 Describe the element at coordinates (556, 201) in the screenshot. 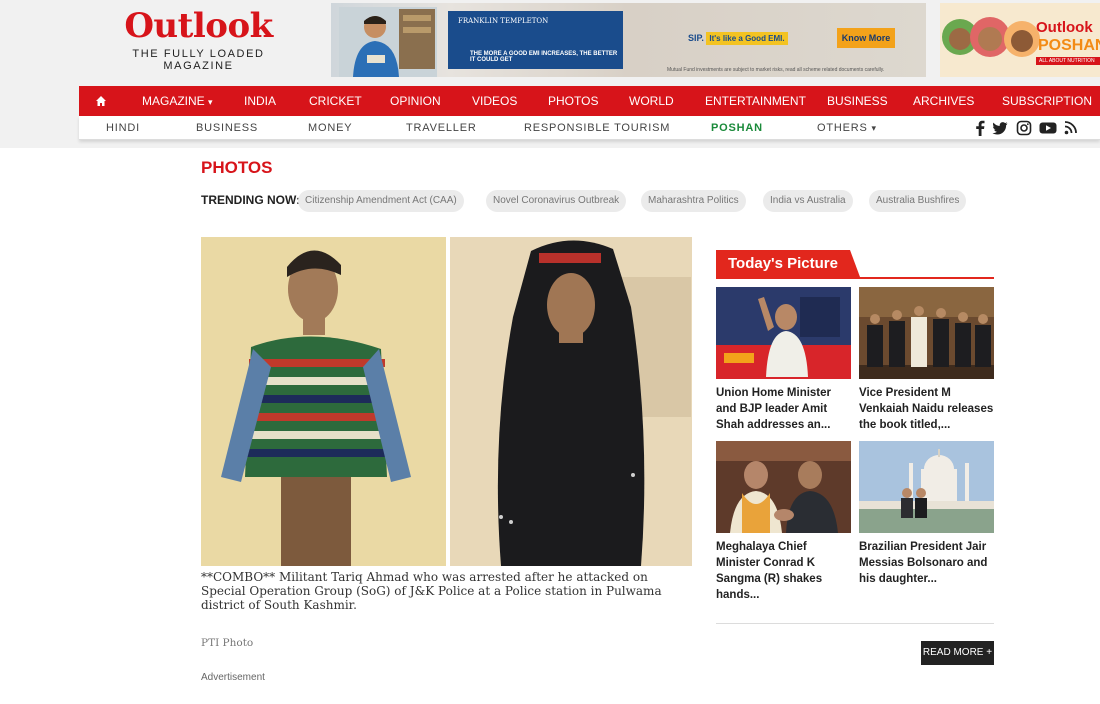

I see `trending-chip: Novel Coronavirus Outbreak` at that location.